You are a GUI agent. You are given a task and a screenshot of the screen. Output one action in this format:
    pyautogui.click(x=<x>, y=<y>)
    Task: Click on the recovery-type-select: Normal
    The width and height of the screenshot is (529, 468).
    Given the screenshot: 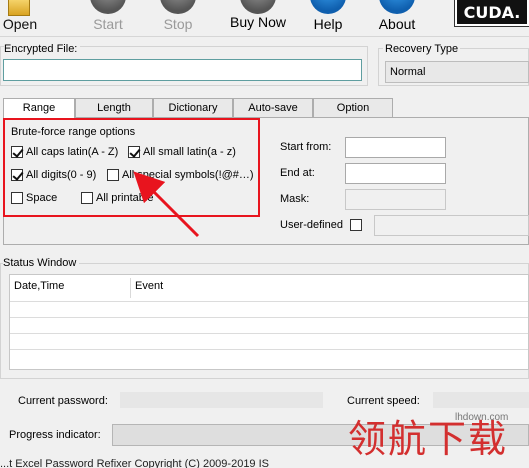 What is the action you would take?
    pyautogui.click(x=457, y=72)
    